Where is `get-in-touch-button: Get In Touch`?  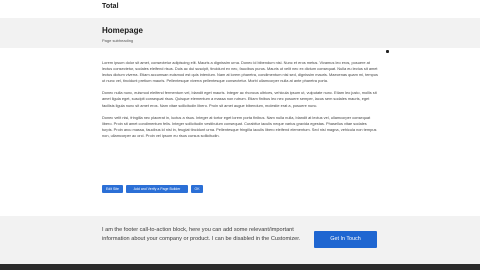 get-in-touch-button: Get In Touch is located at coordinates (345, 239).